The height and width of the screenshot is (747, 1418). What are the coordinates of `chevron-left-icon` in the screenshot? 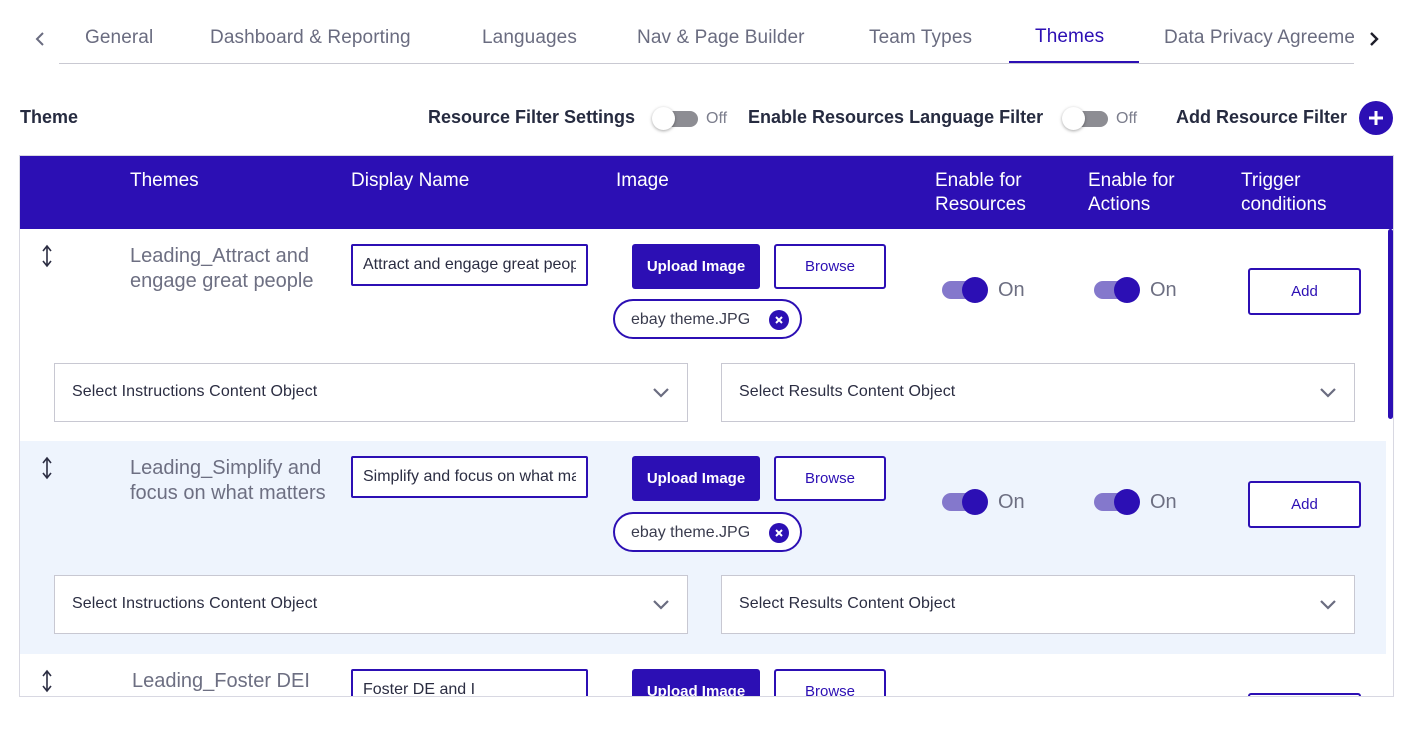 It's located at (40, 39).